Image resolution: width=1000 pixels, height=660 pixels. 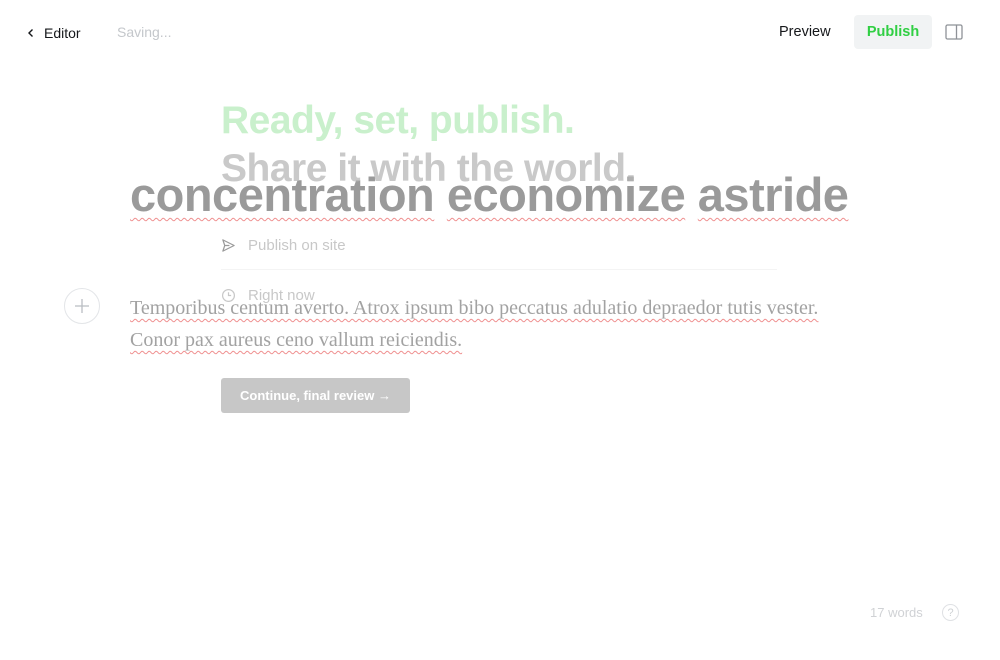 I want to click on publish-type-option: Publish on site, so click(x=499, y=245).